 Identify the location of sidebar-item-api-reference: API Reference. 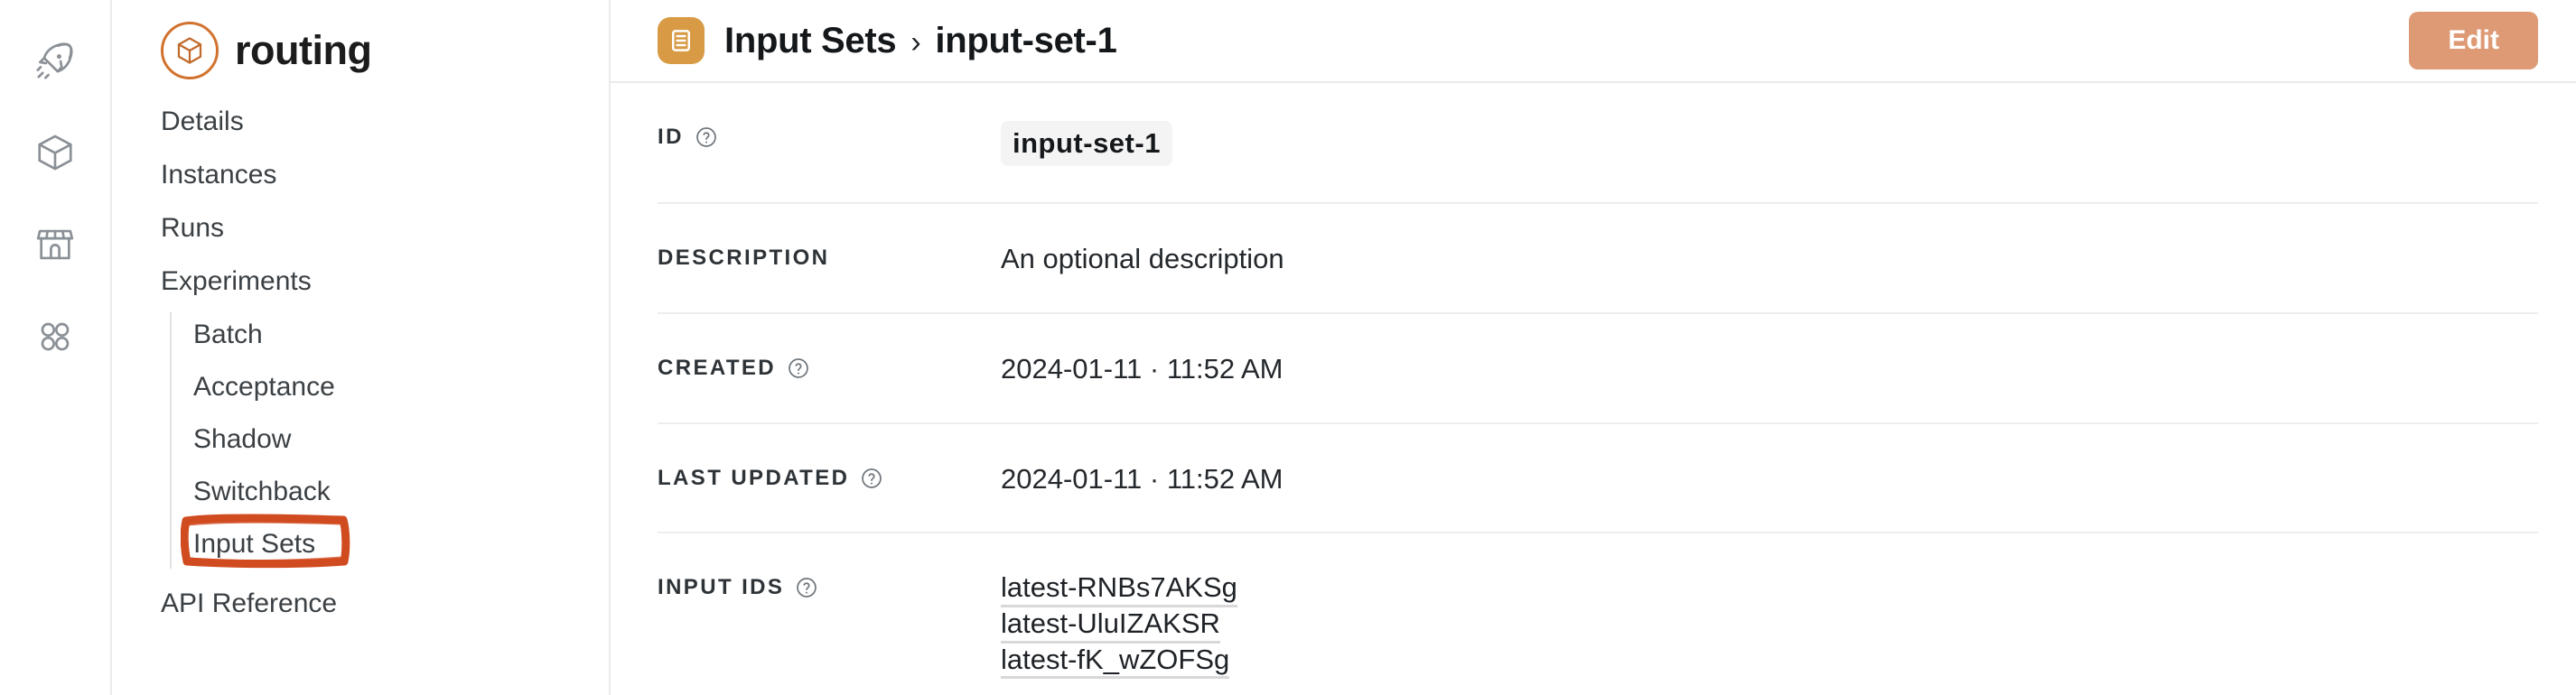
(249, 603).